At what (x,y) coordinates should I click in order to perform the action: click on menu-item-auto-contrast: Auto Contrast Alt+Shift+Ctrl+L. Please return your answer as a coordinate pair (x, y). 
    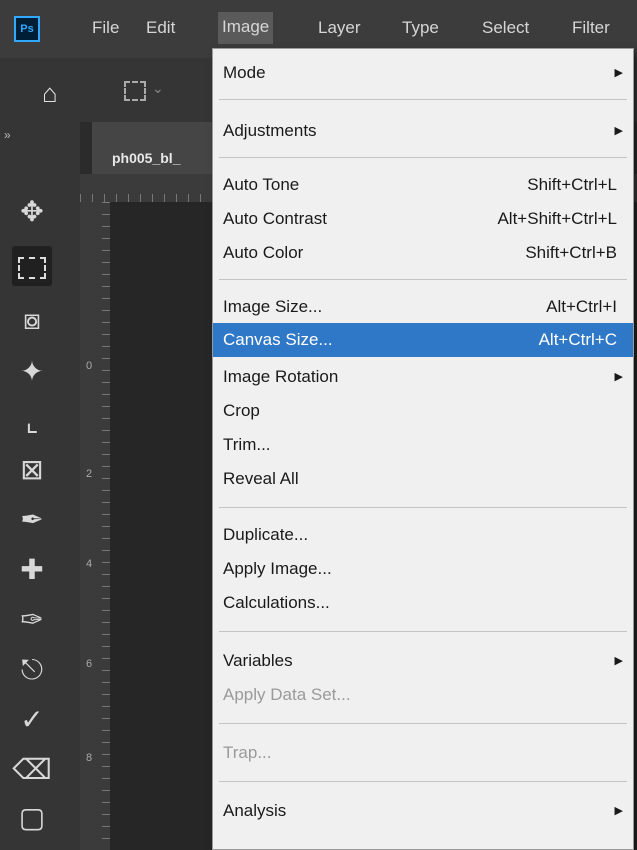
    Looking at the image, I should click on (423, 219).